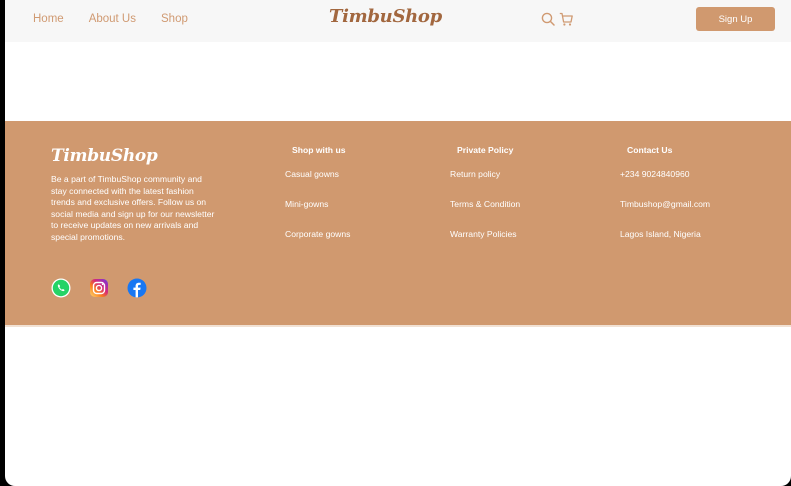 This screenshot has width=791, height=486. I want to click on nav-about-link: About Us, so click(112, 19).